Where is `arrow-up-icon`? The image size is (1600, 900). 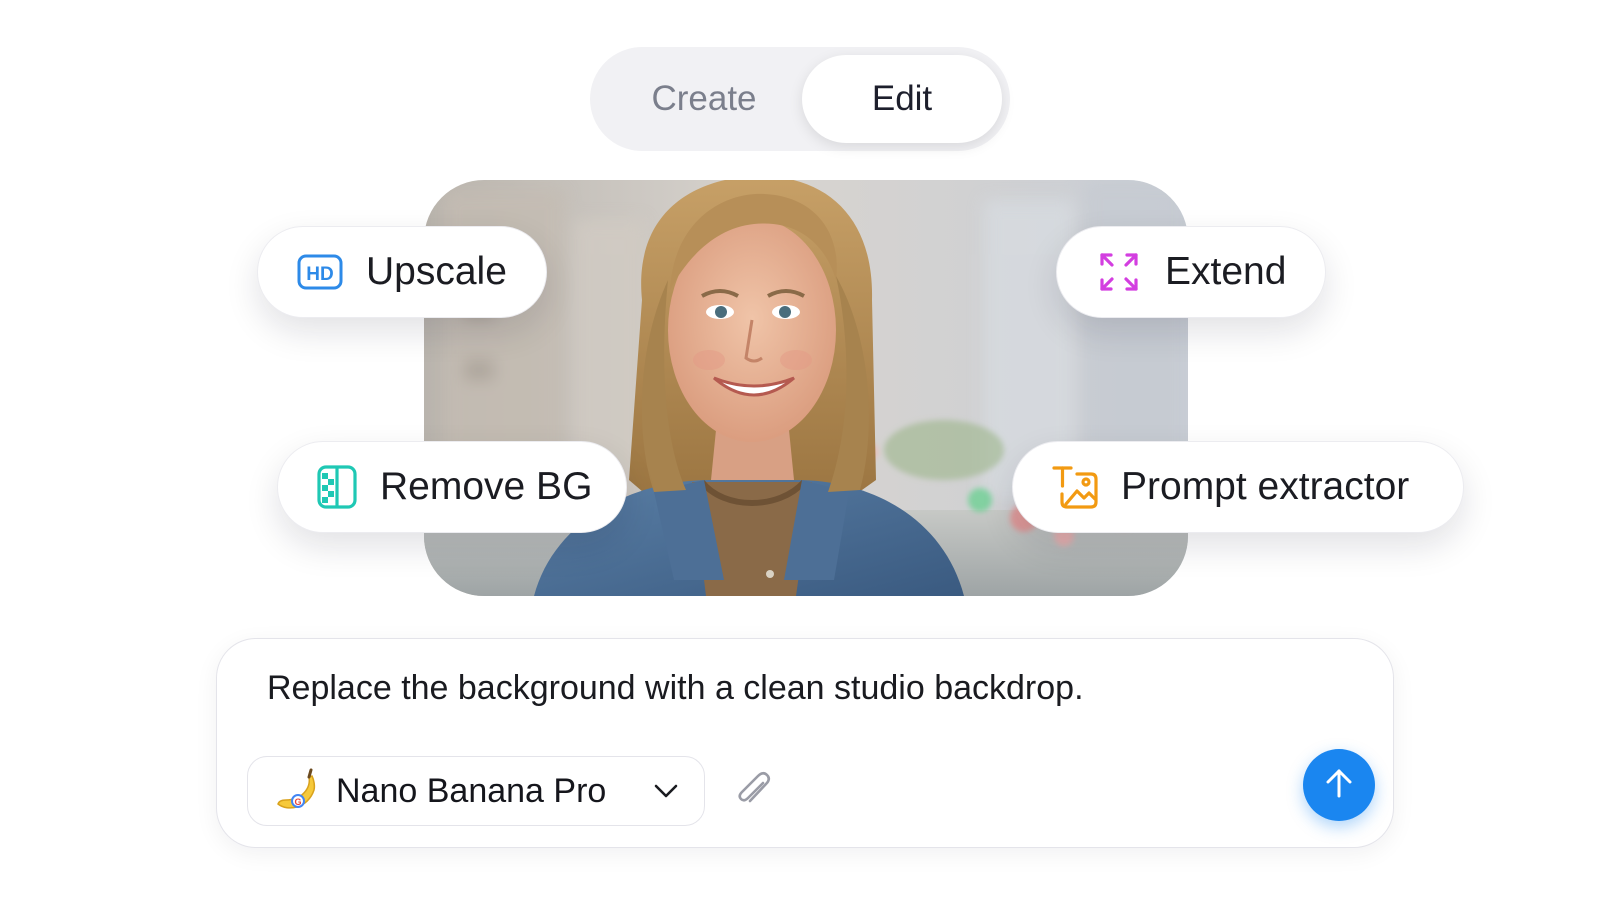 arrow-up-icon is located at coordinates (1339, 785).